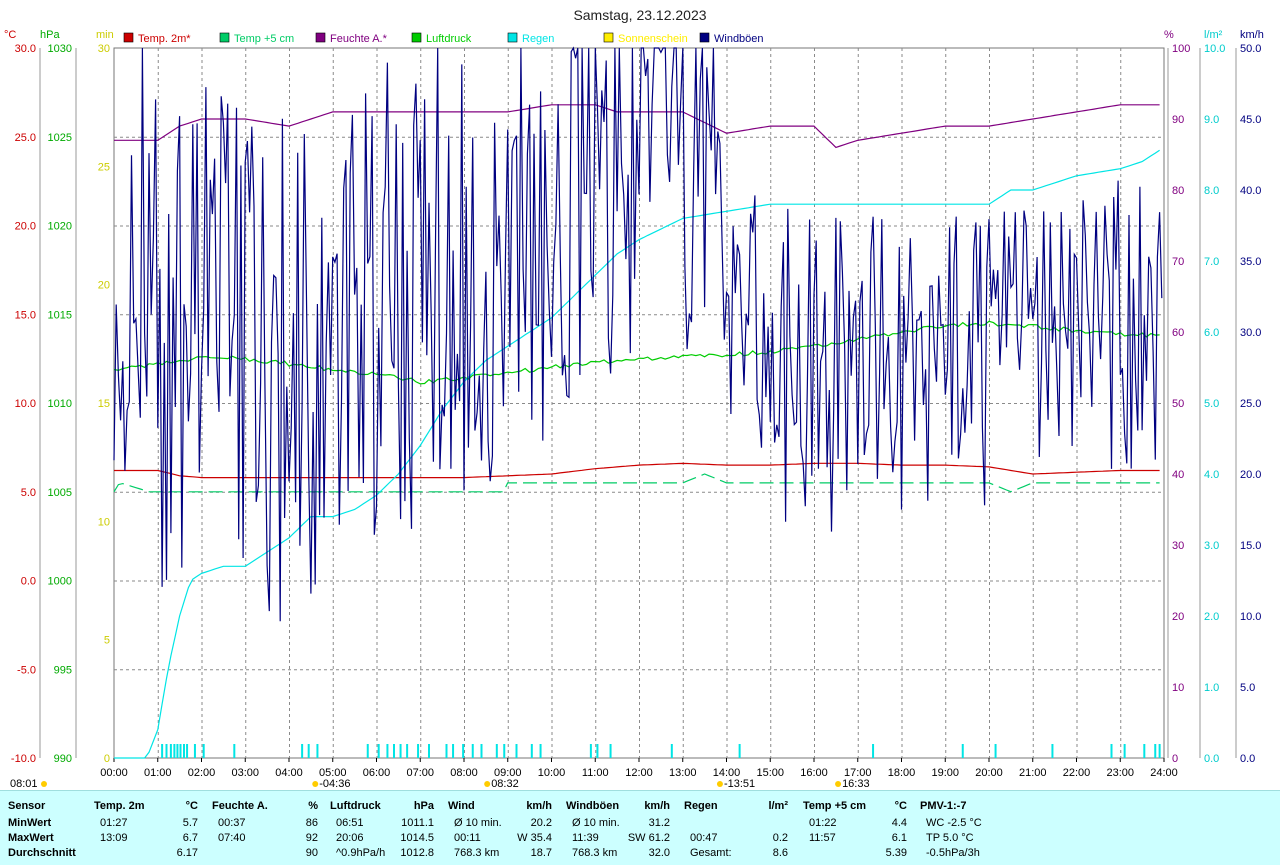  I want to click on left-axis-tick-label: 1015, so click(60, 315).